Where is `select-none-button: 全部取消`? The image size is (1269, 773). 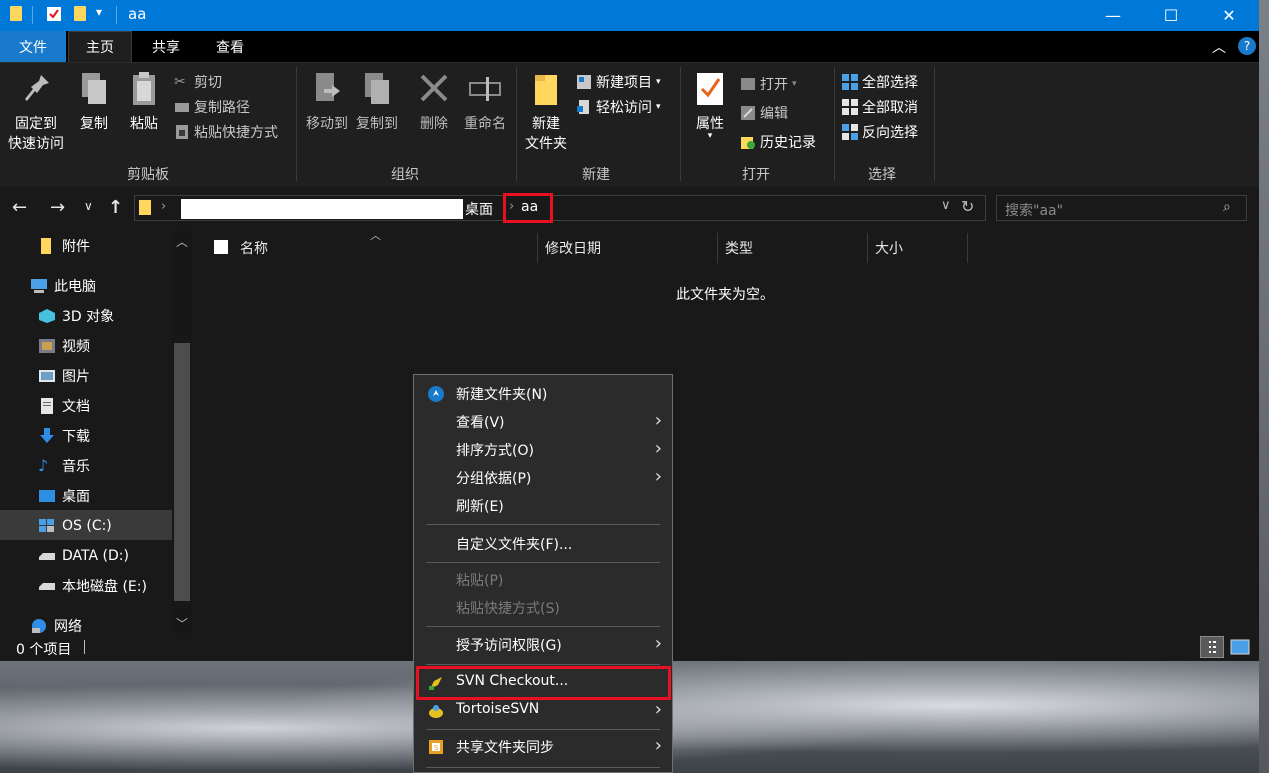 select-none-button: 全部取消 is located at coordinates (880, 107).